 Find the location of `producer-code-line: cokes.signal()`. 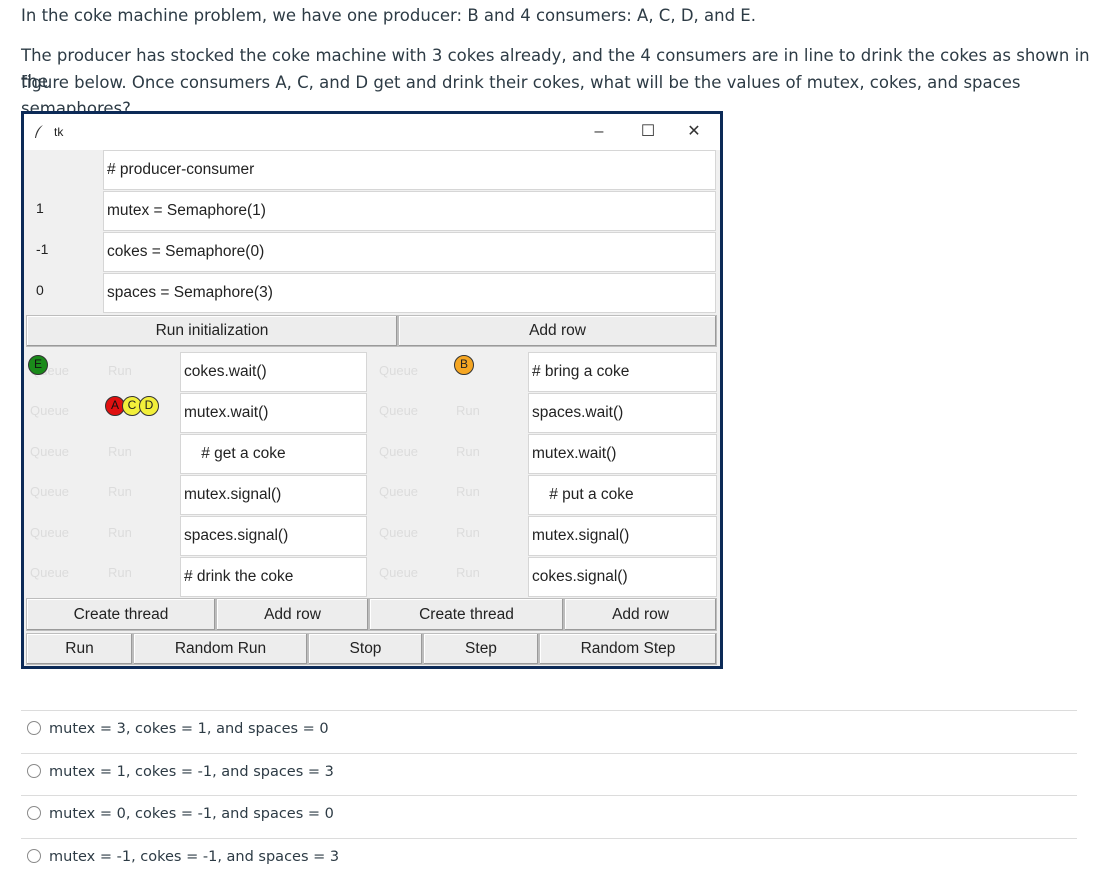

producer-code-line: cokes.signal() is located at coordinates (622, 577).